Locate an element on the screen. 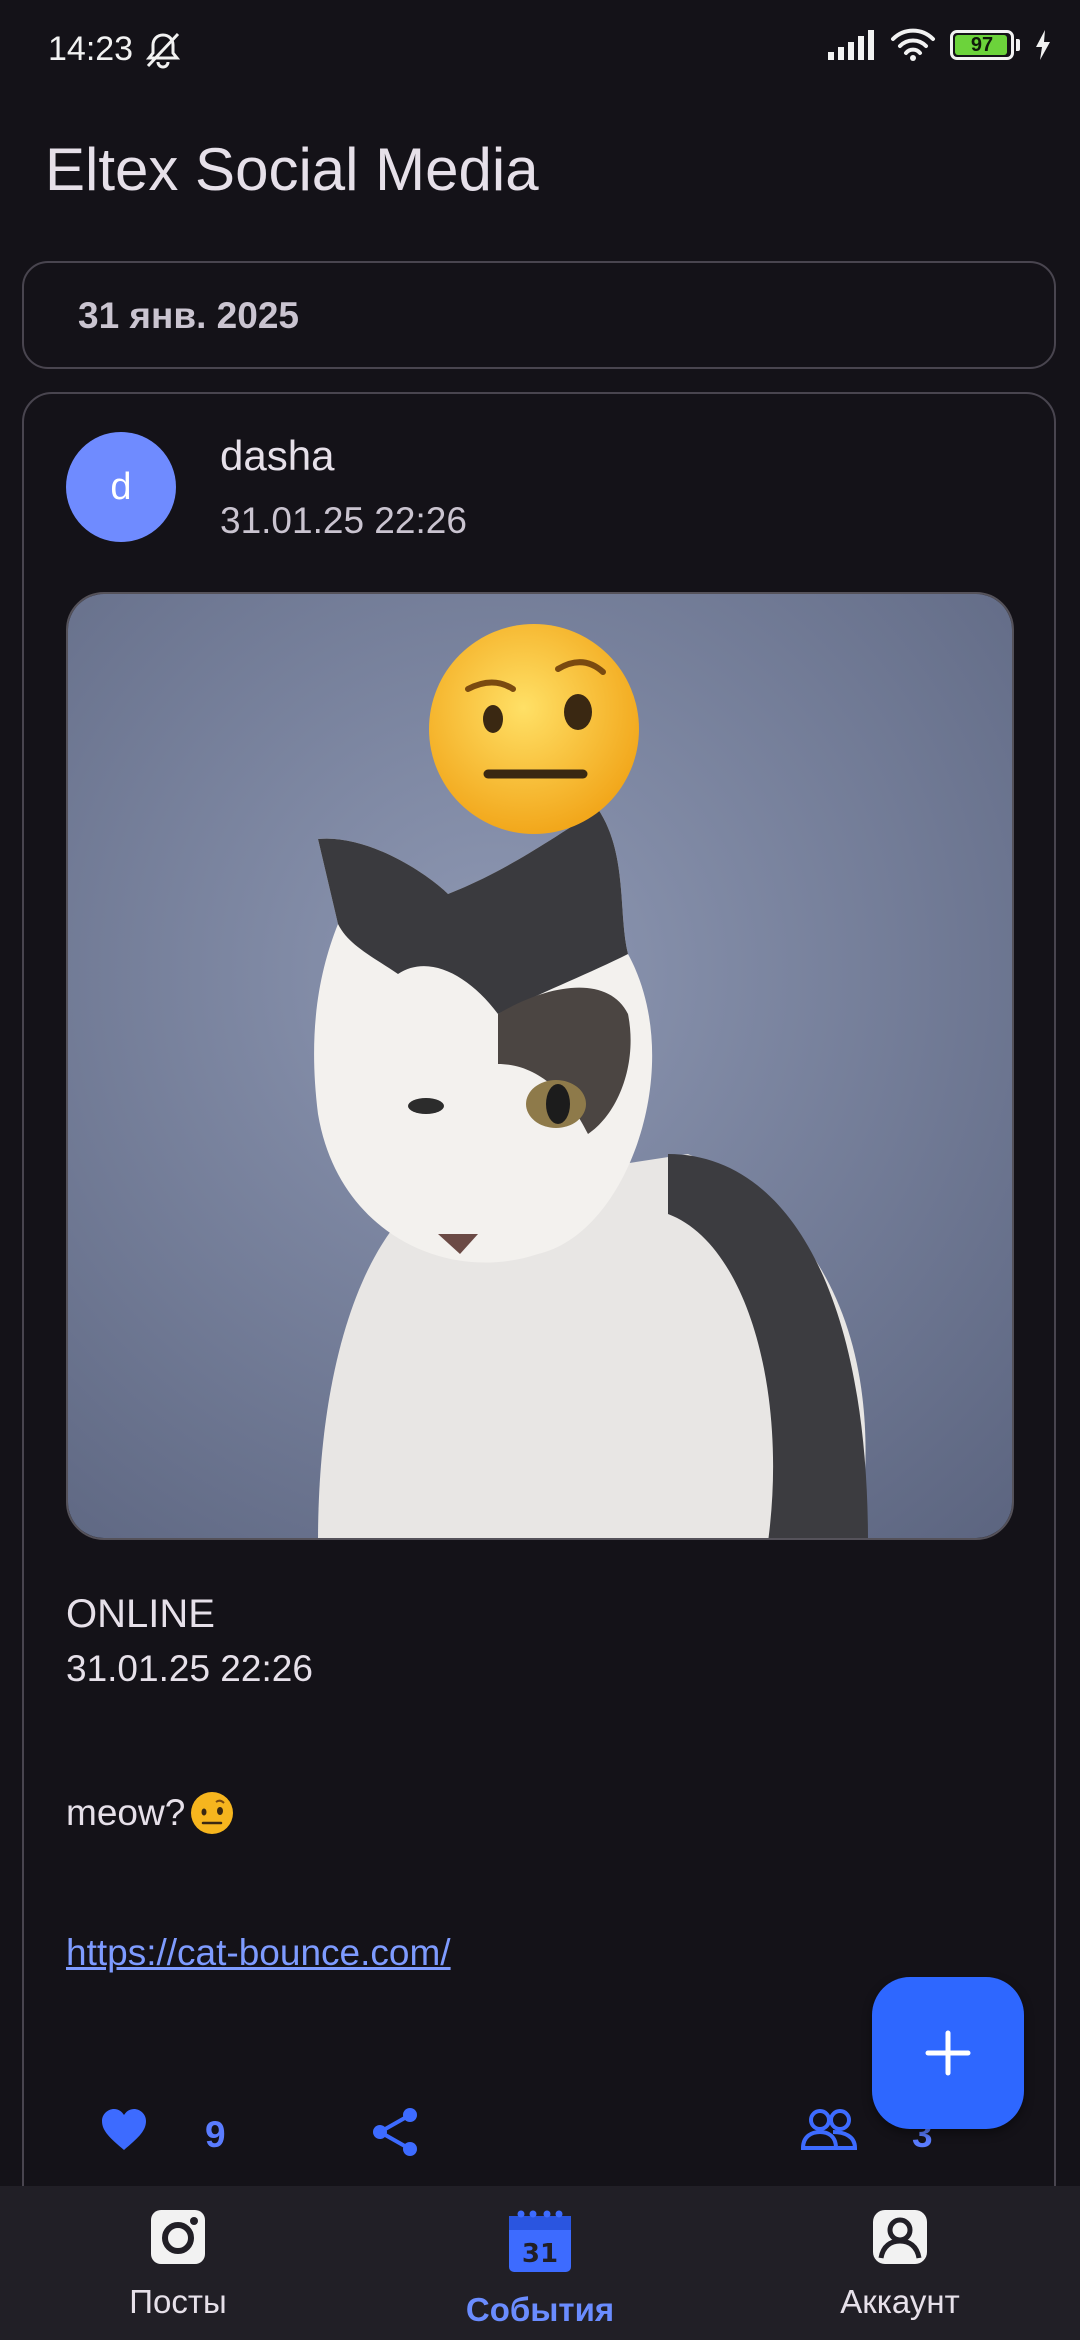 Image resolution: width=1080 pixels, height=2340 pixels. account-icon is located at coordinates (900, 2237).